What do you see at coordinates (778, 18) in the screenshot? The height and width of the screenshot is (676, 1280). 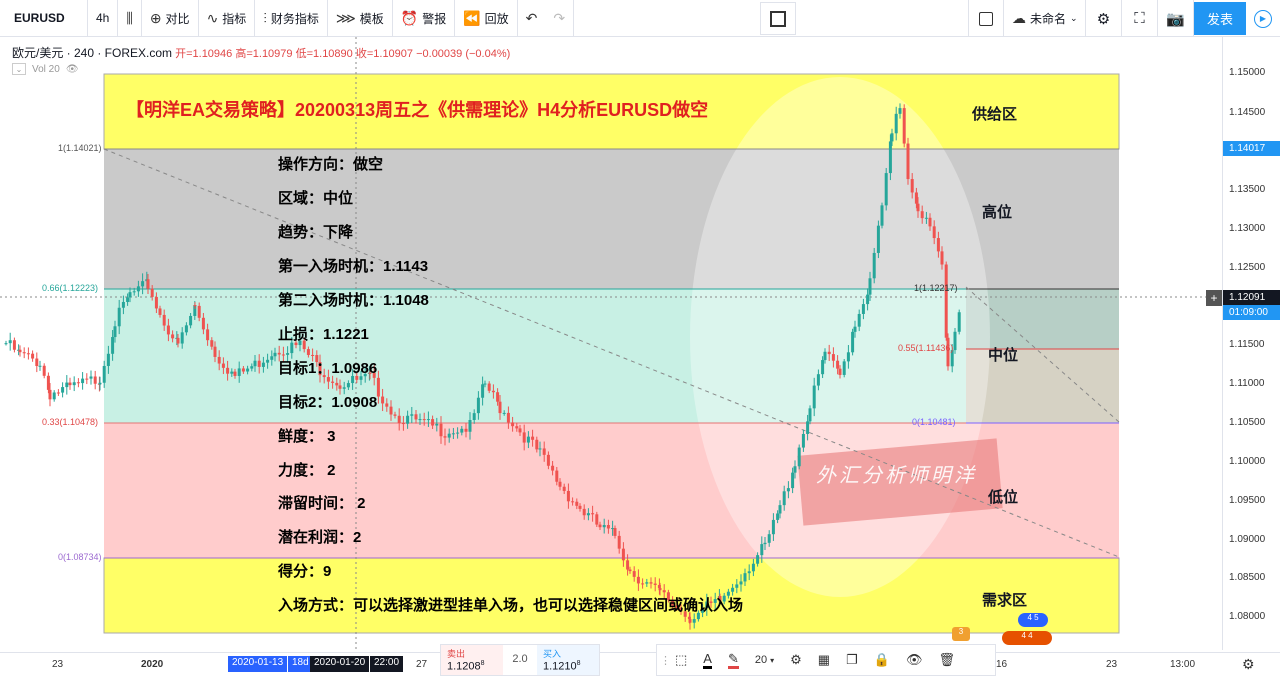 I see `fullscreen-select-button` at bounding box center [778, 18].